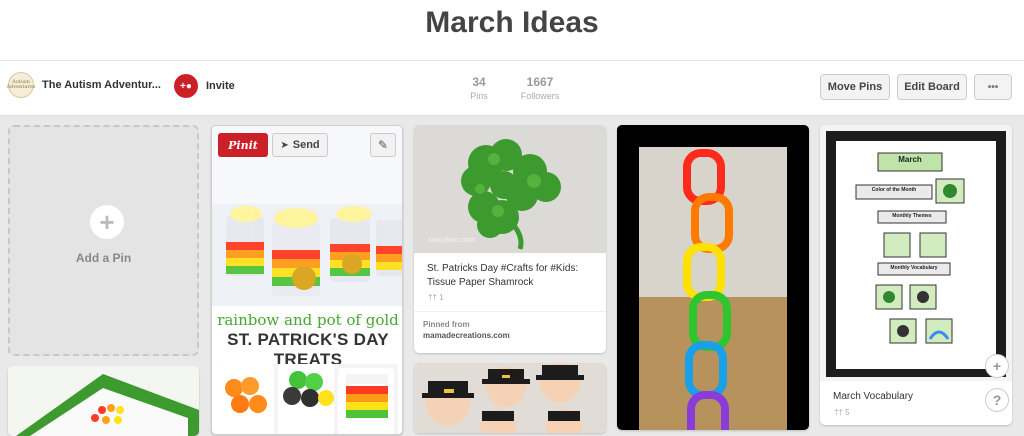  What do you see at coordinates (21, 85) in the screenshot?
I see `avatar: Autism Adventures` at bounding box center [21, 85].